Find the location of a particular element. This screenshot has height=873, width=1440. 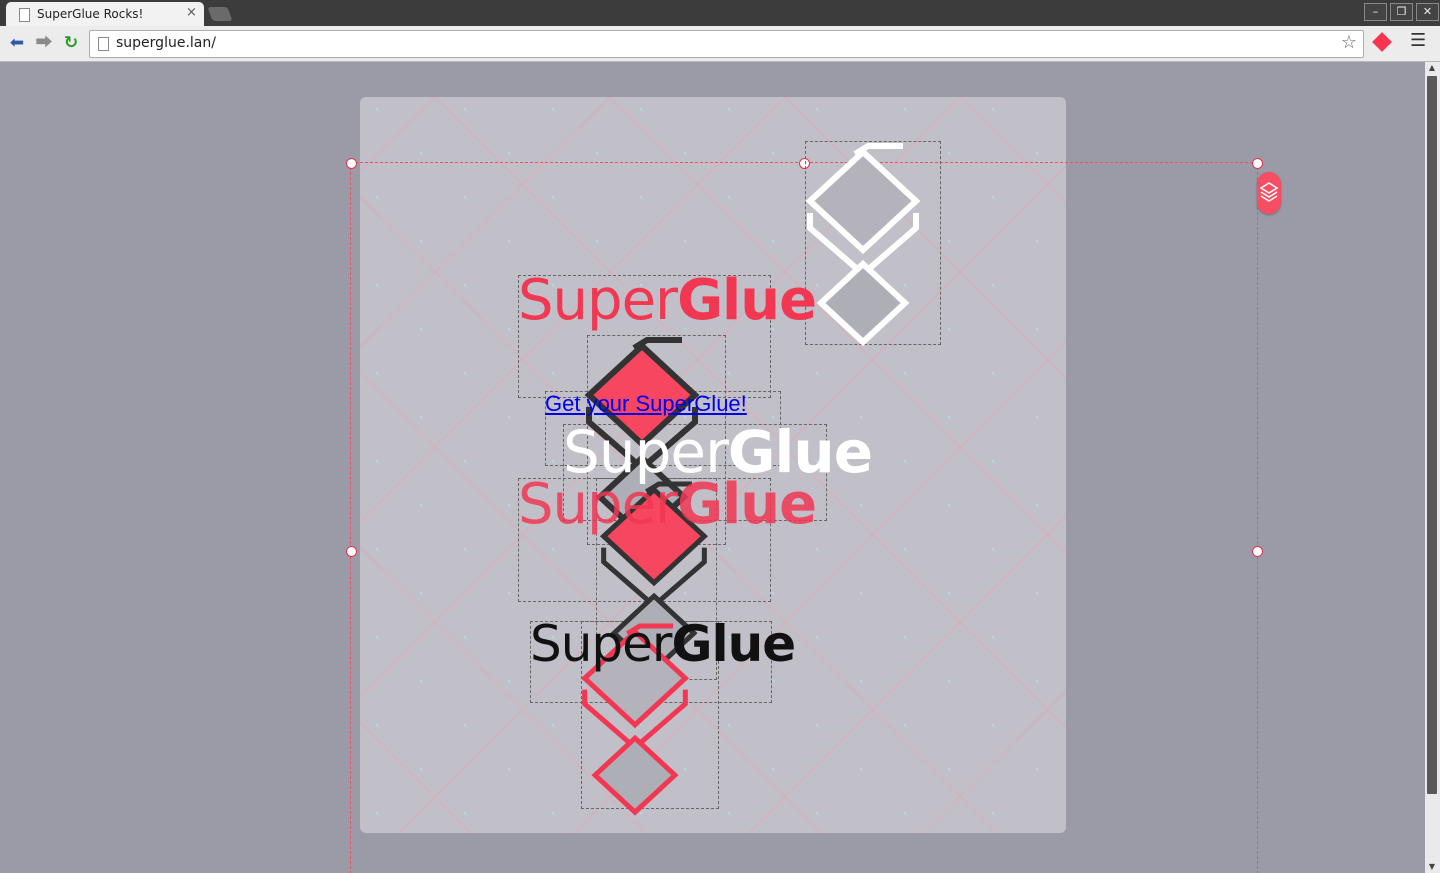

resize-handle-top-right is located at coordinates (1257, 163).